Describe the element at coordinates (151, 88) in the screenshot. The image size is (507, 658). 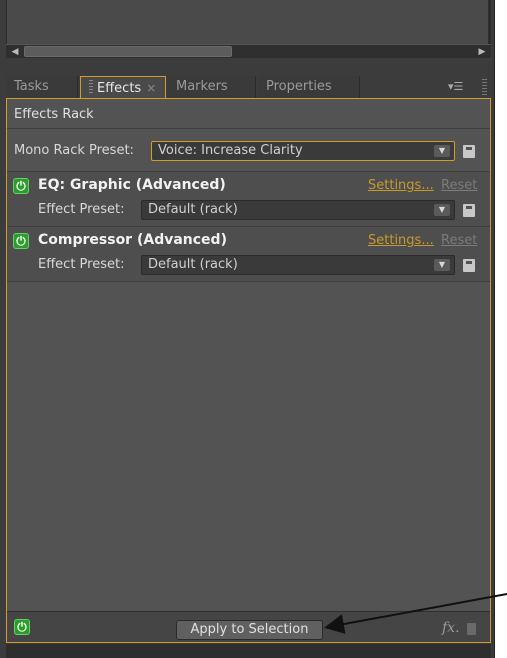
I see `tab-close-icon: ×` at that location.